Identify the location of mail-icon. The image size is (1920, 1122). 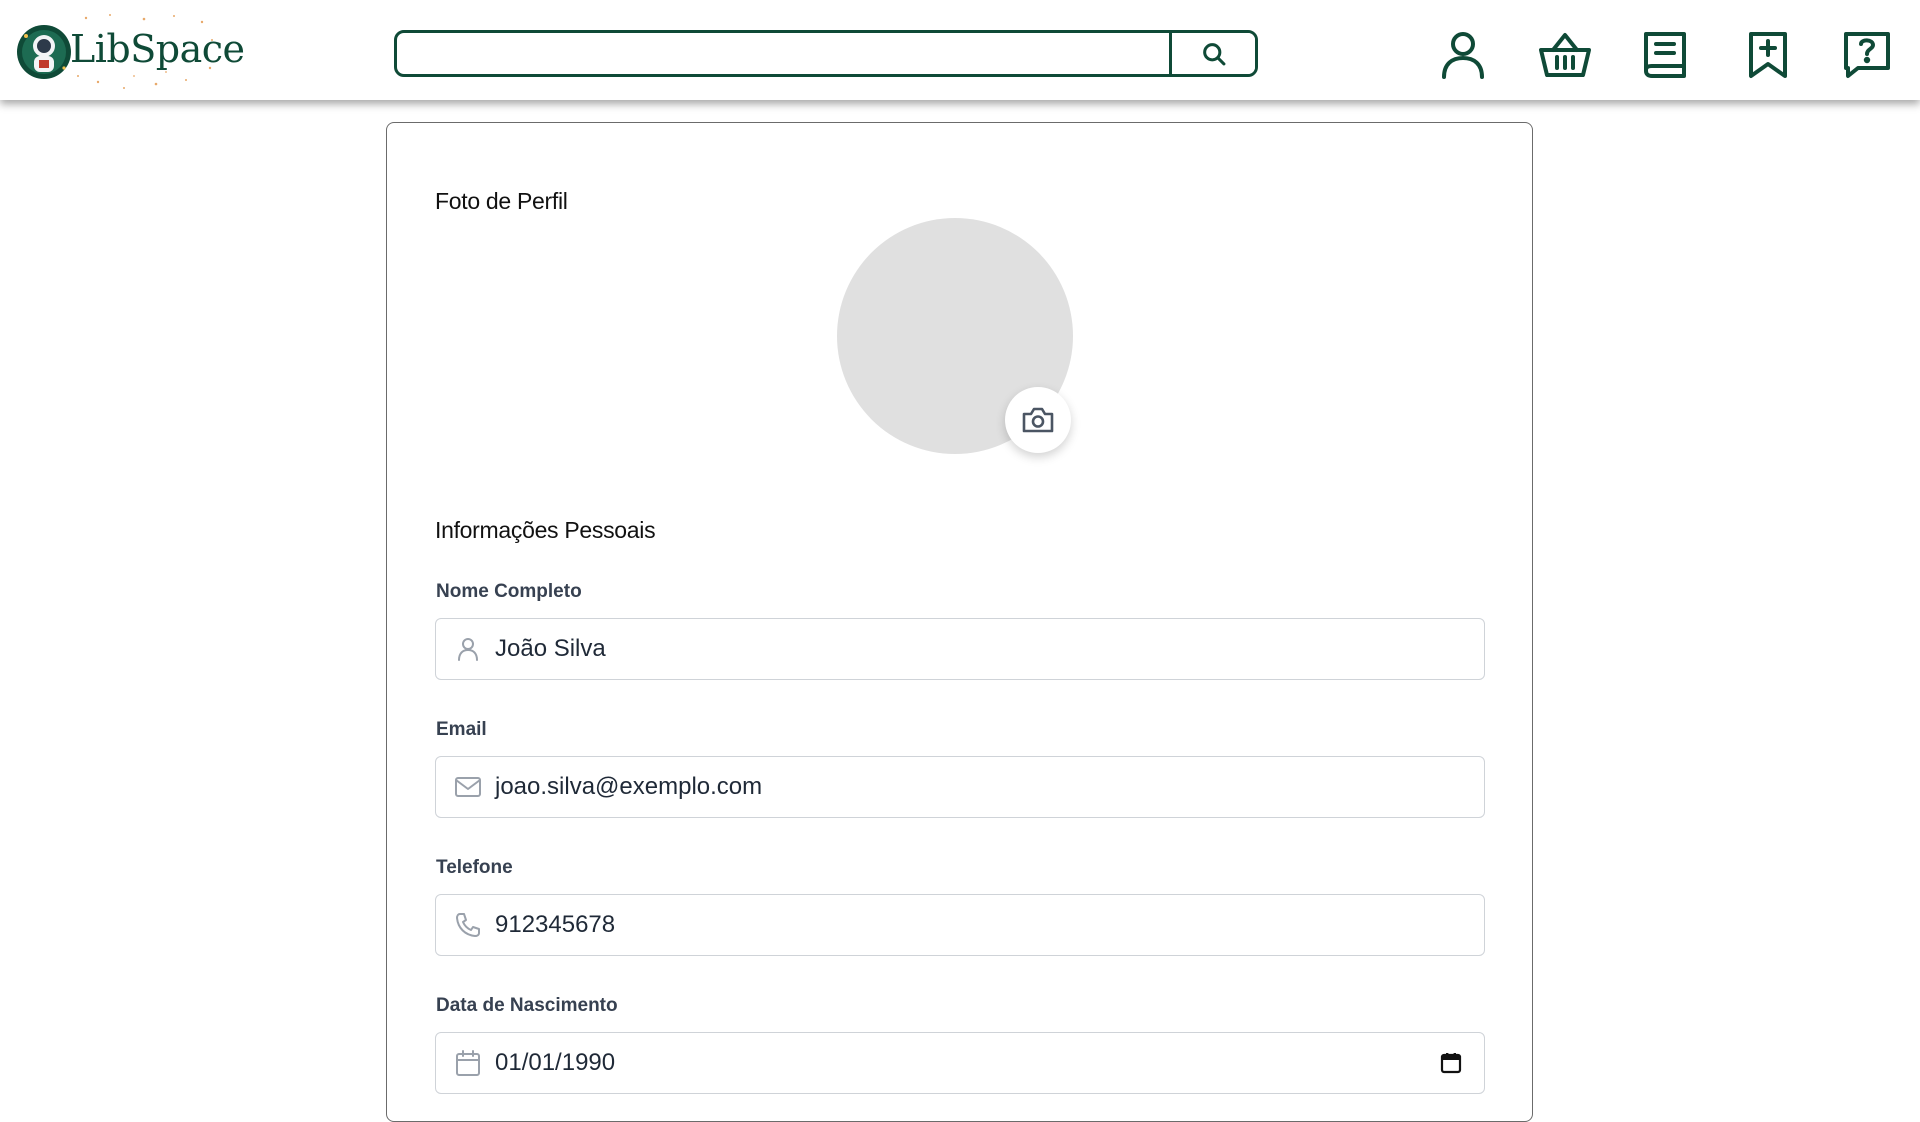
(468, 787).